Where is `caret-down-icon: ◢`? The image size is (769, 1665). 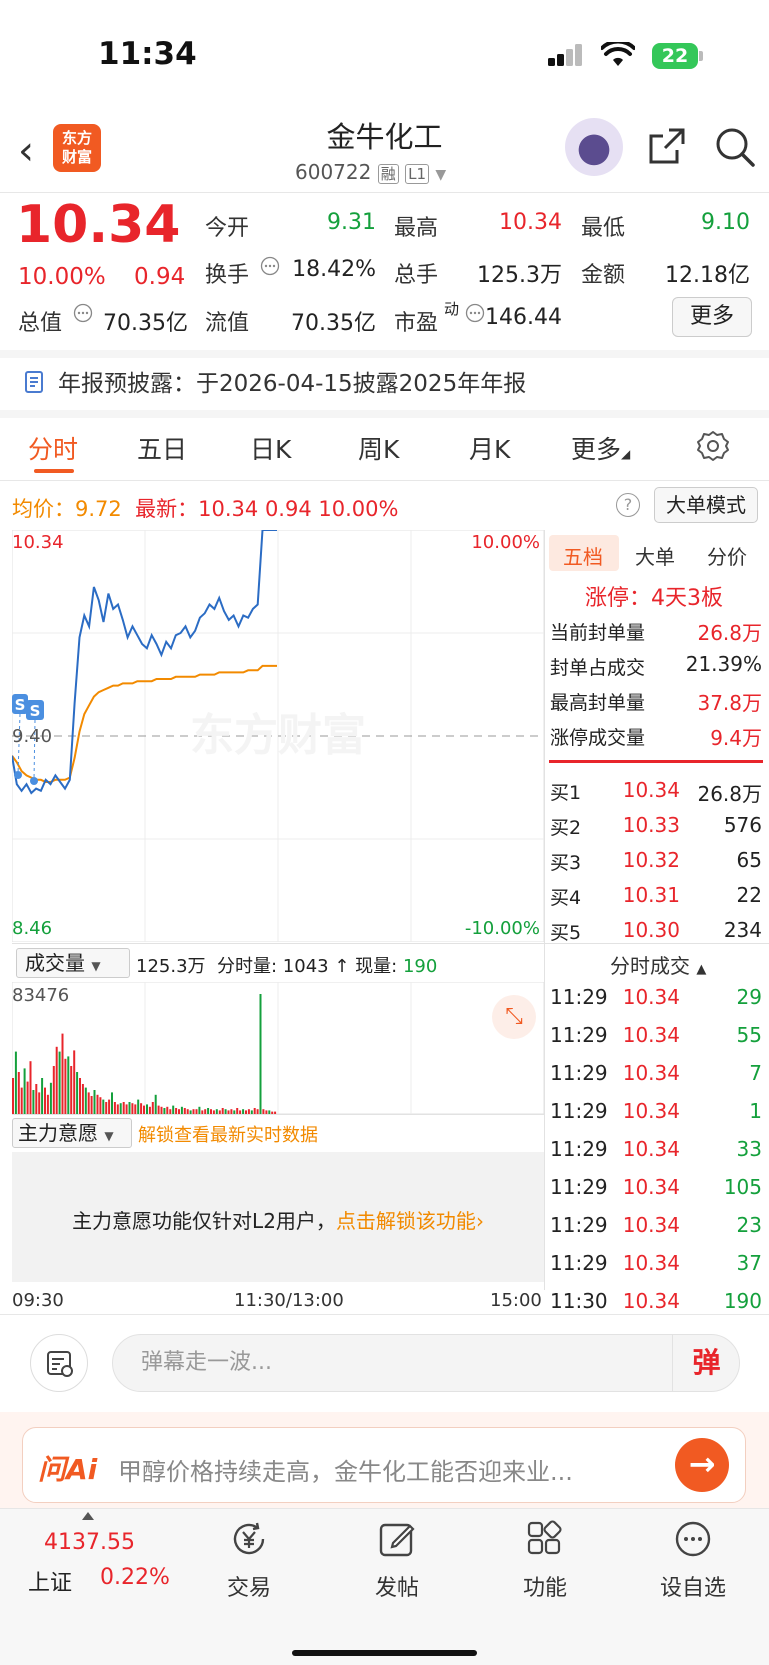 caret-down-icon: ◢ is located at coordinates (626, 454).